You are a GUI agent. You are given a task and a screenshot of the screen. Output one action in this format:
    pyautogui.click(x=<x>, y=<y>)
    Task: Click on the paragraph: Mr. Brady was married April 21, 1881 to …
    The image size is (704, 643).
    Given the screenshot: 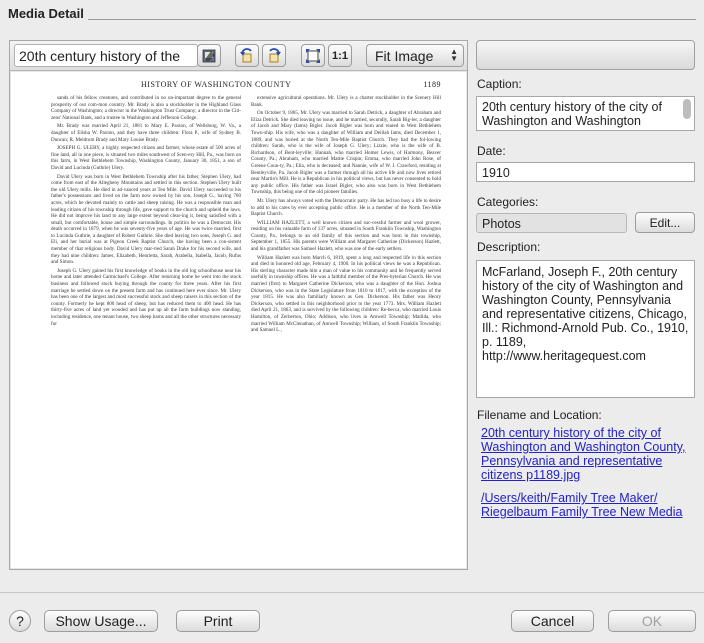 What is the action you would take?
    pyautogui.click(x=146, y=133)
    